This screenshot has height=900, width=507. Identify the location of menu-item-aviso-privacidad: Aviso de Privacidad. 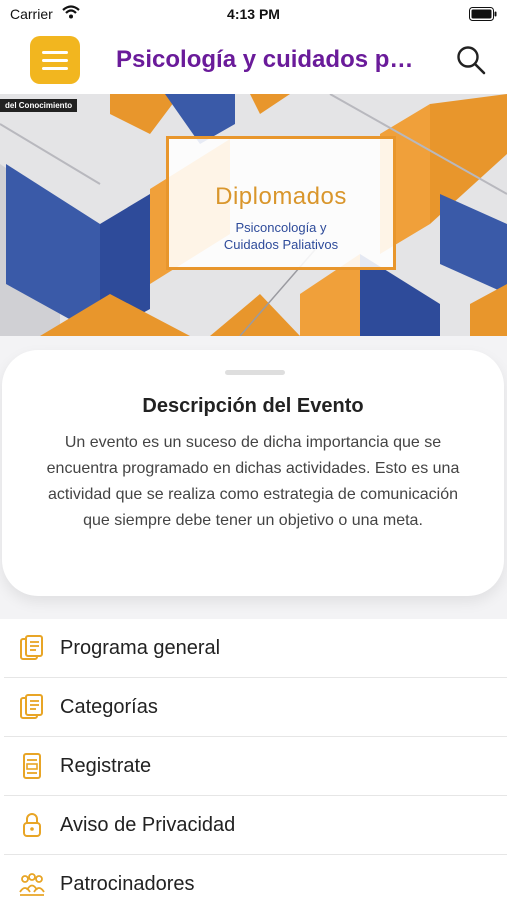
(255, 825).